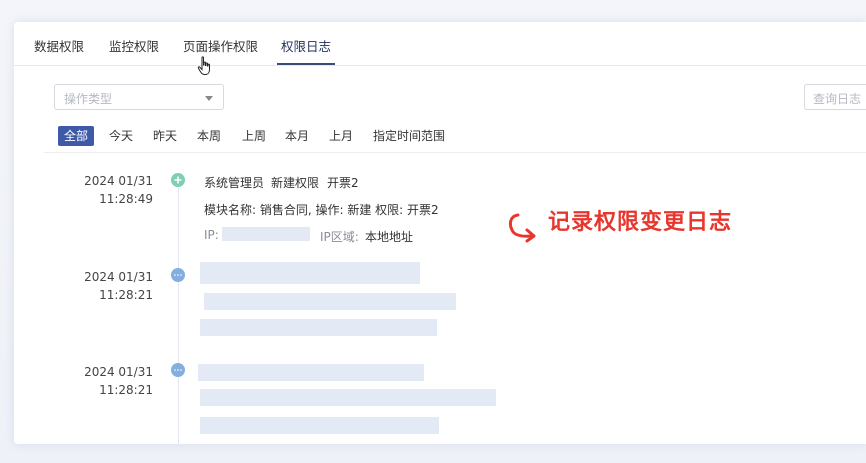  I want to click on chevron-down-icon, so click(209, 98).